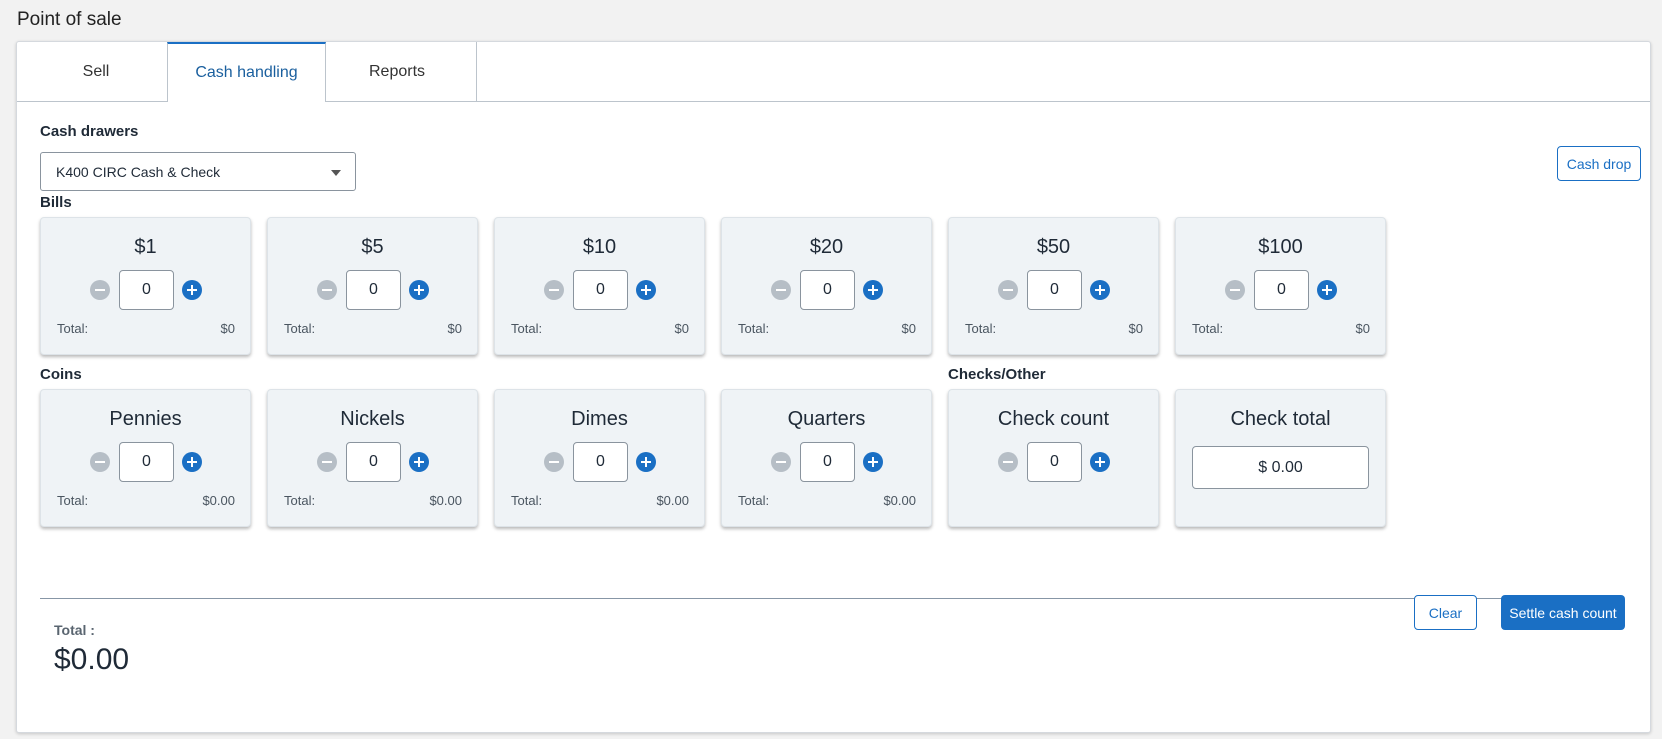  I want to click on coin-card-dimes: Dimes Total: $0.00, so click(599, 458).